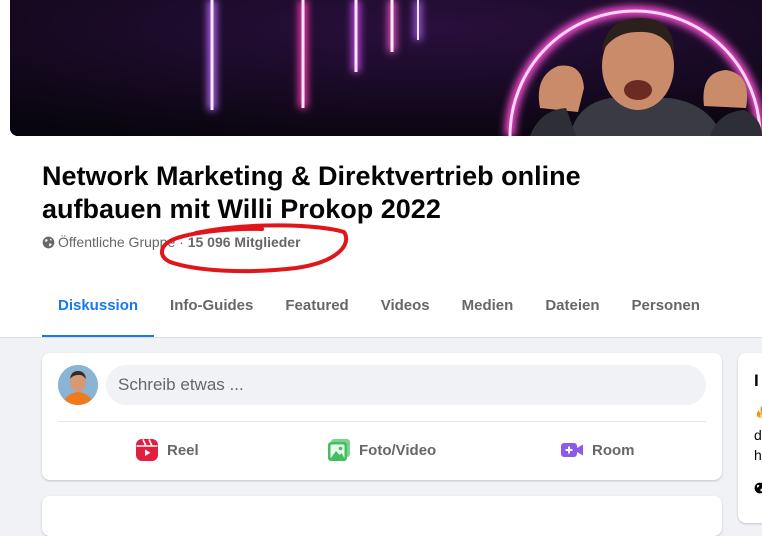 Image resolution: width=762 pixels, height=536 pixels. I want to click on photo-video-label: Foto/Video, so click(398, 450).